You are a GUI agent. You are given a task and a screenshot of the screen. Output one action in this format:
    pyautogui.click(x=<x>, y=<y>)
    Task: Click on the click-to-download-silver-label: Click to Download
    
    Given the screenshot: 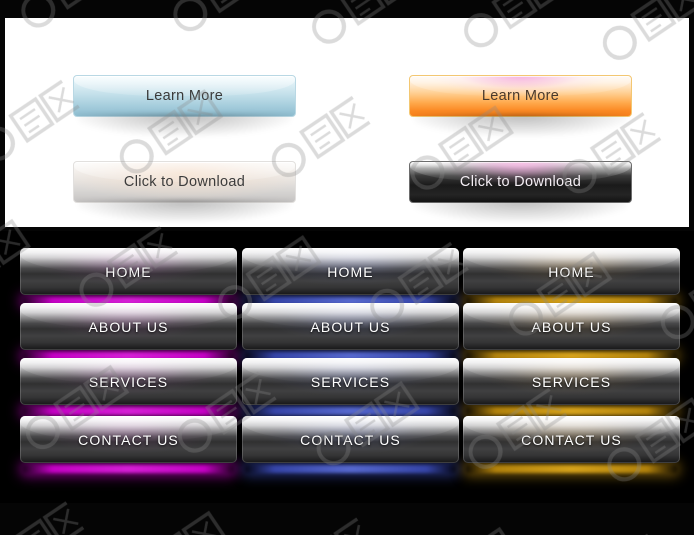 What is the action you would take?
    pyautogui.click(x=184, y=182)
    